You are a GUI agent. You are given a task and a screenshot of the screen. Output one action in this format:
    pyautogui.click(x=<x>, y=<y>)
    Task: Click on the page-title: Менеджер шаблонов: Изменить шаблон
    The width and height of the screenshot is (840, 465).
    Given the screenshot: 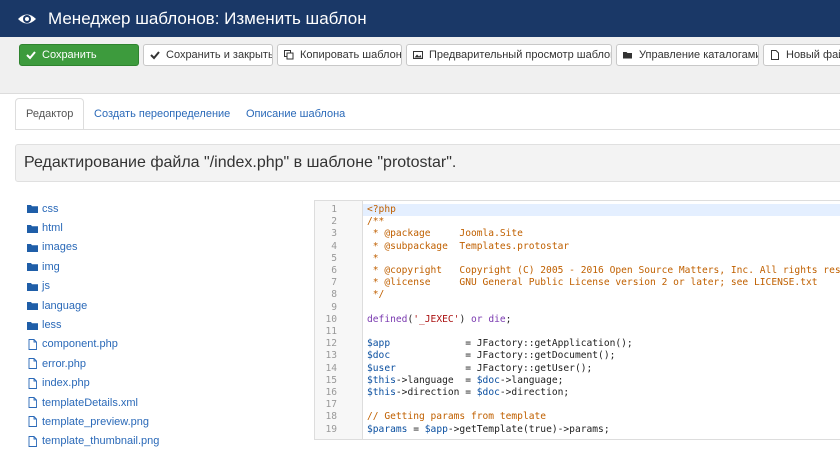 What is the action you would take?
    pyautogui.click(x=207, y=18)
    